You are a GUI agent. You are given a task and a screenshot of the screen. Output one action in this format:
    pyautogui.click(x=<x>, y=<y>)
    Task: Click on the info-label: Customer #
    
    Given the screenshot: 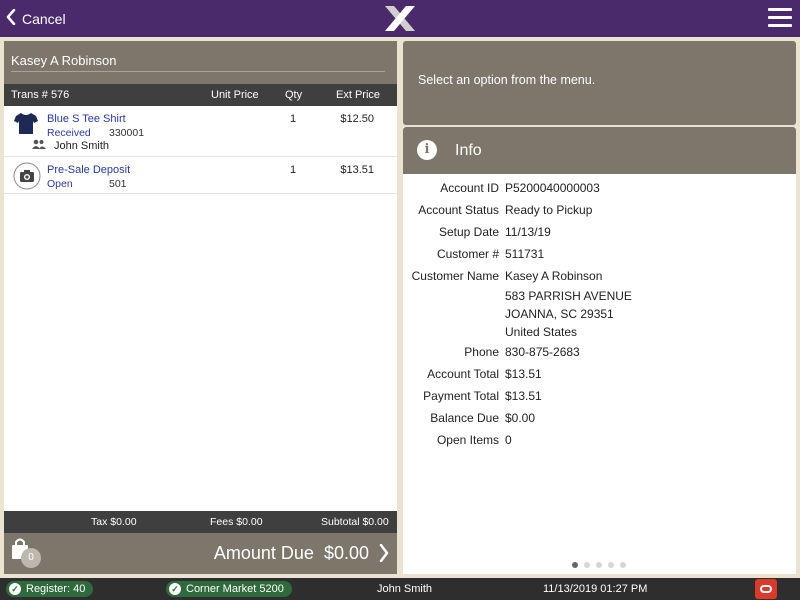 What is the action you would take?
    pyautogui.click(x=467, y=254)
    